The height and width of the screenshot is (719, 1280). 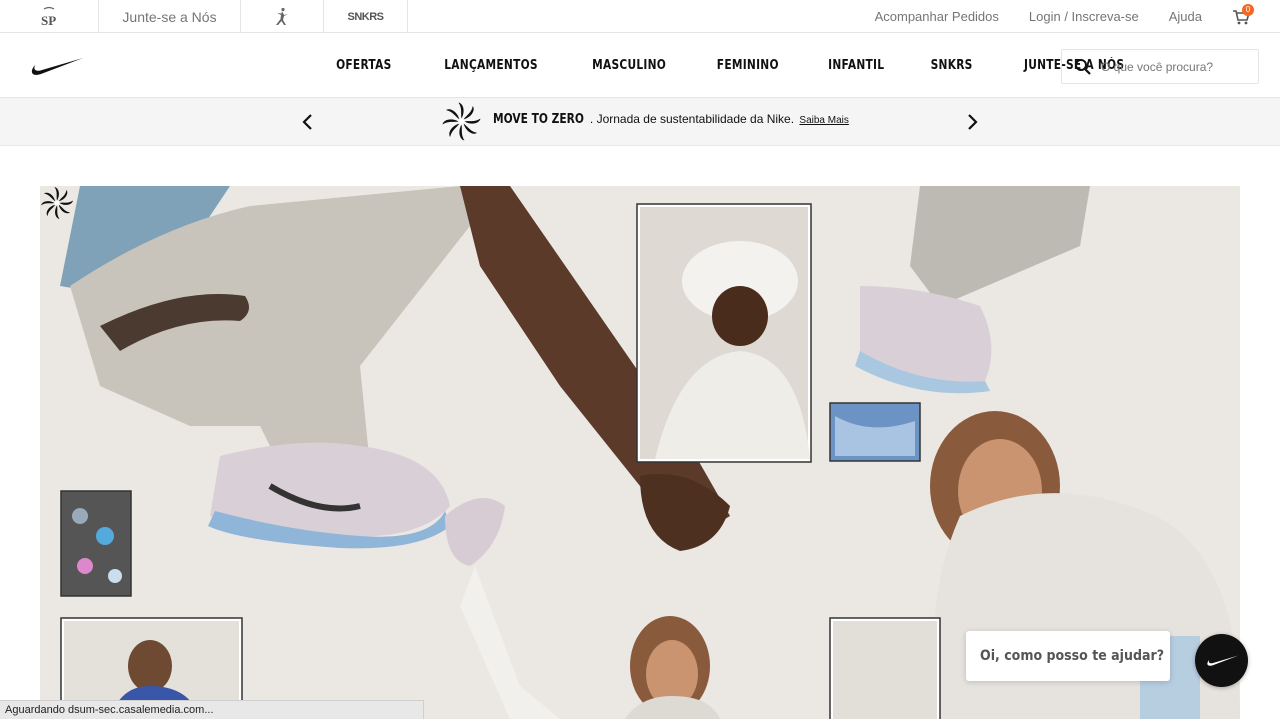 I want to click on chat-prompt-text: Oi, como posso te ajudar?, so click(x=1072, y=656).